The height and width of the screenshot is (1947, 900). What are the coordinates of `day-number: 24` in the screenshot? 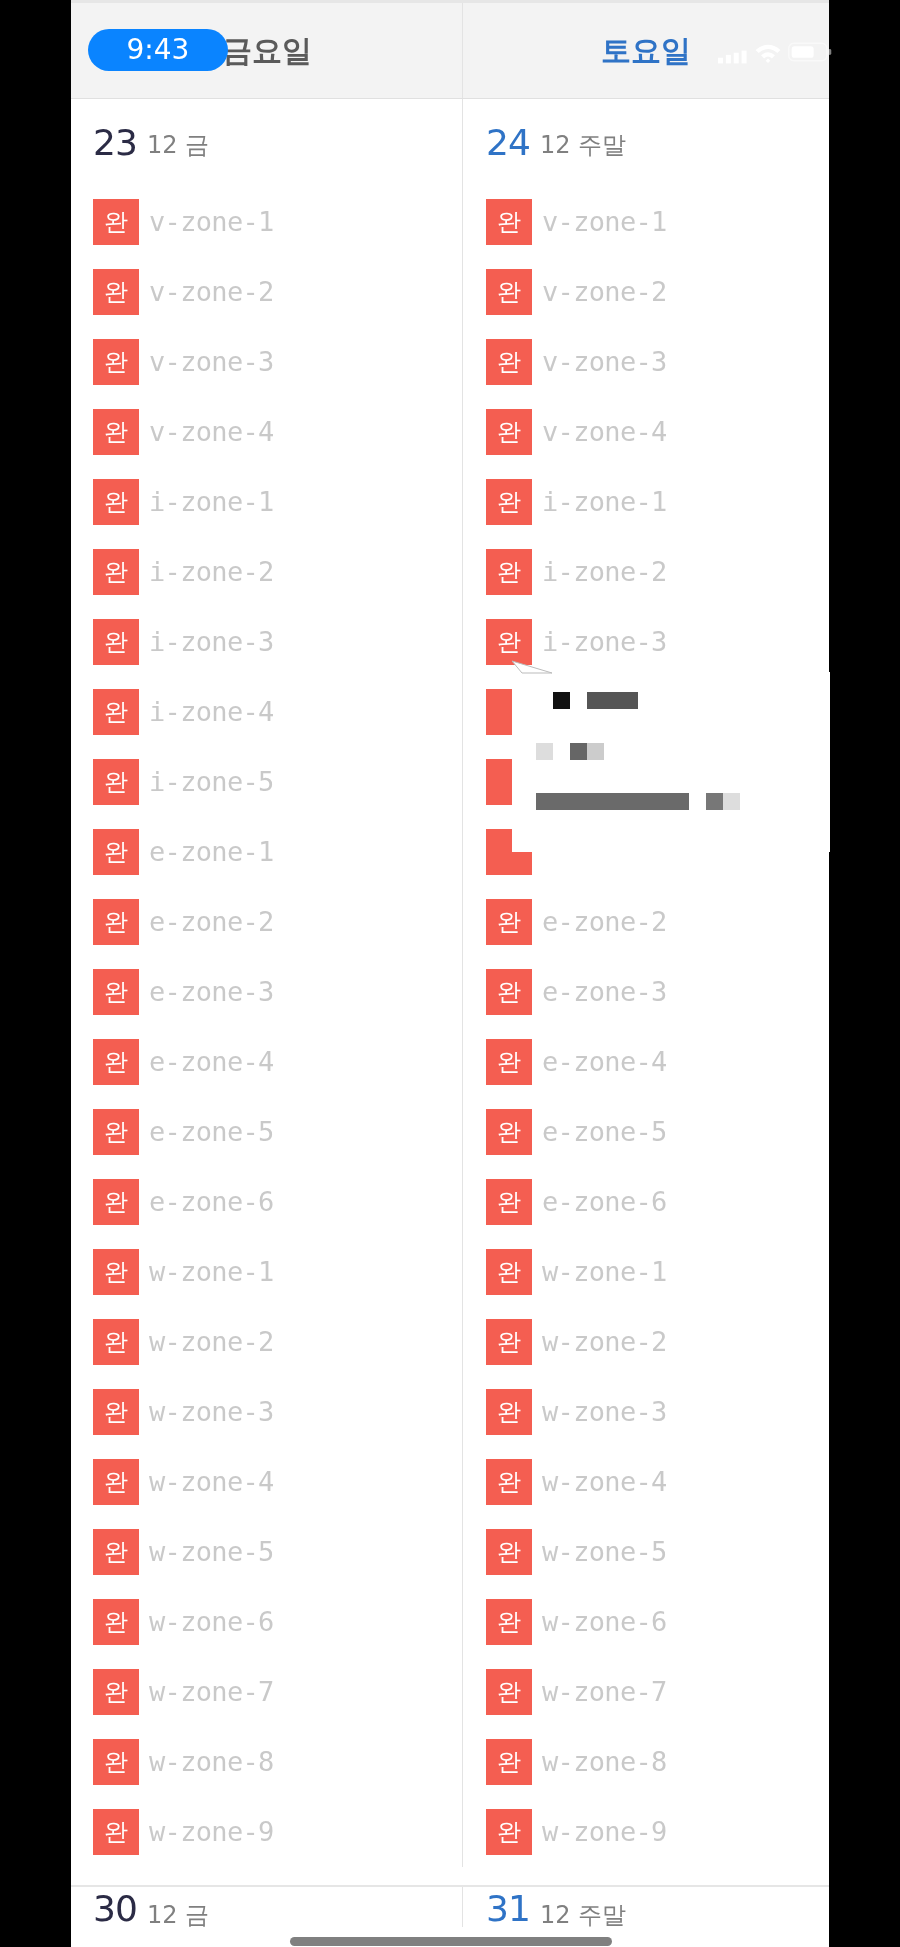 It's located at (508, 143).